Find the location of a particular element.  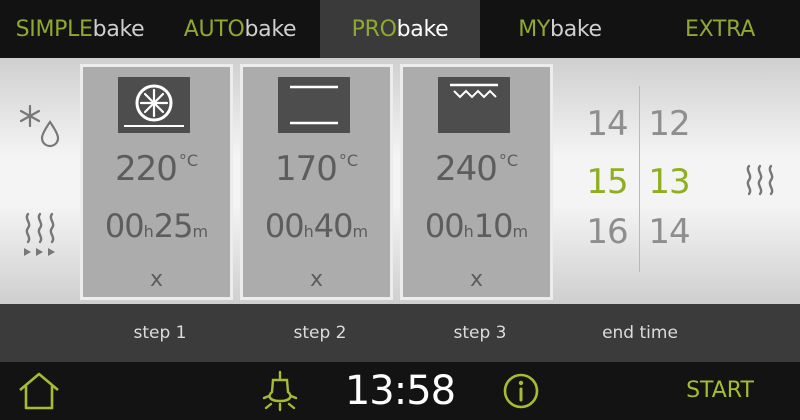

steam-heat-icon is located at coordinates (40, 234).